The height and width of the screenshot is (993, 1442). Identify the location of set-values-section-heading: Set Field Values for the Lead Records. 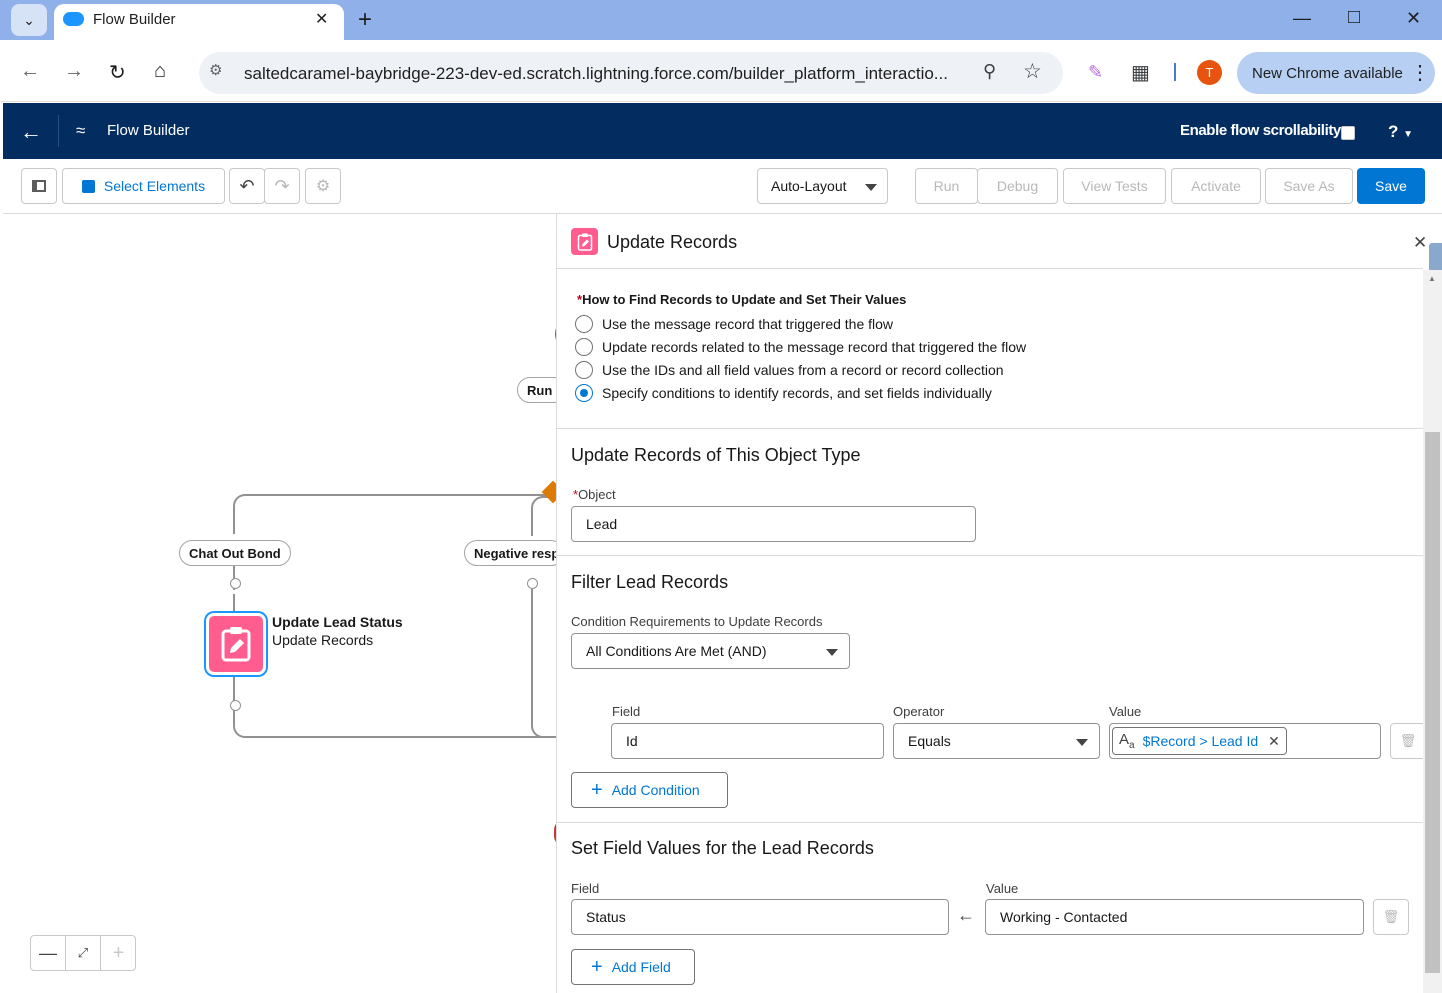
(722, 848).